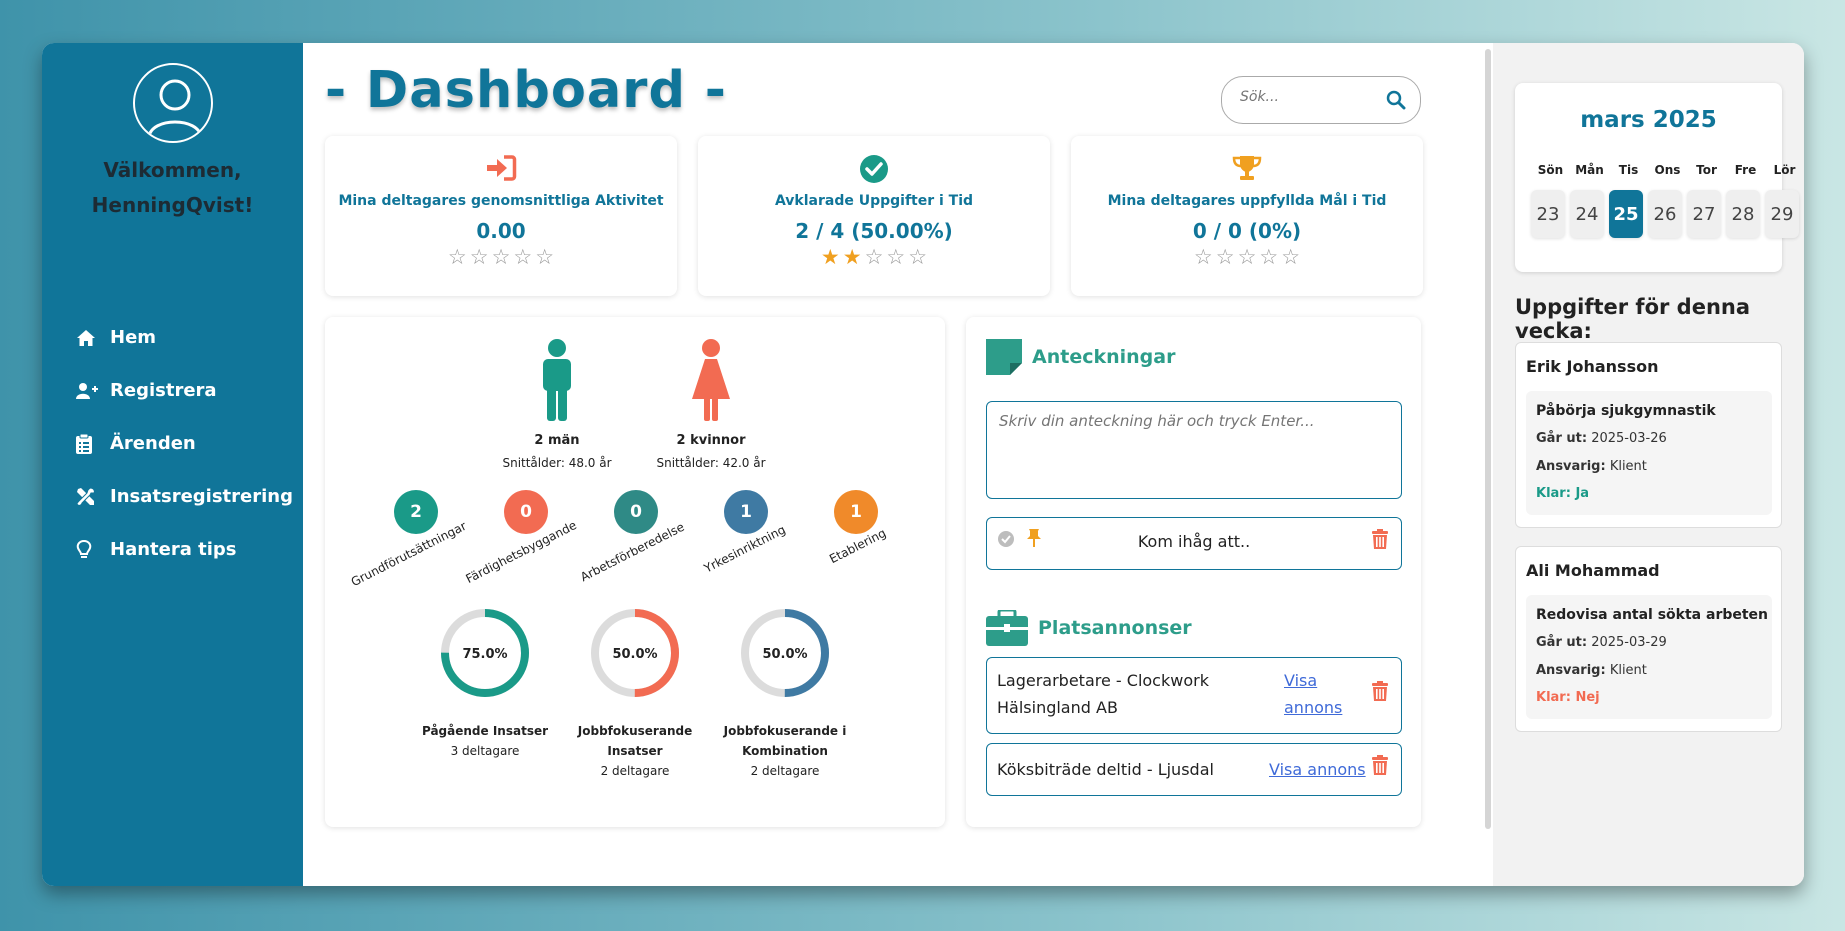  I want to click on sidebar-item-label: Insatsregistrering, so click(201, 496).